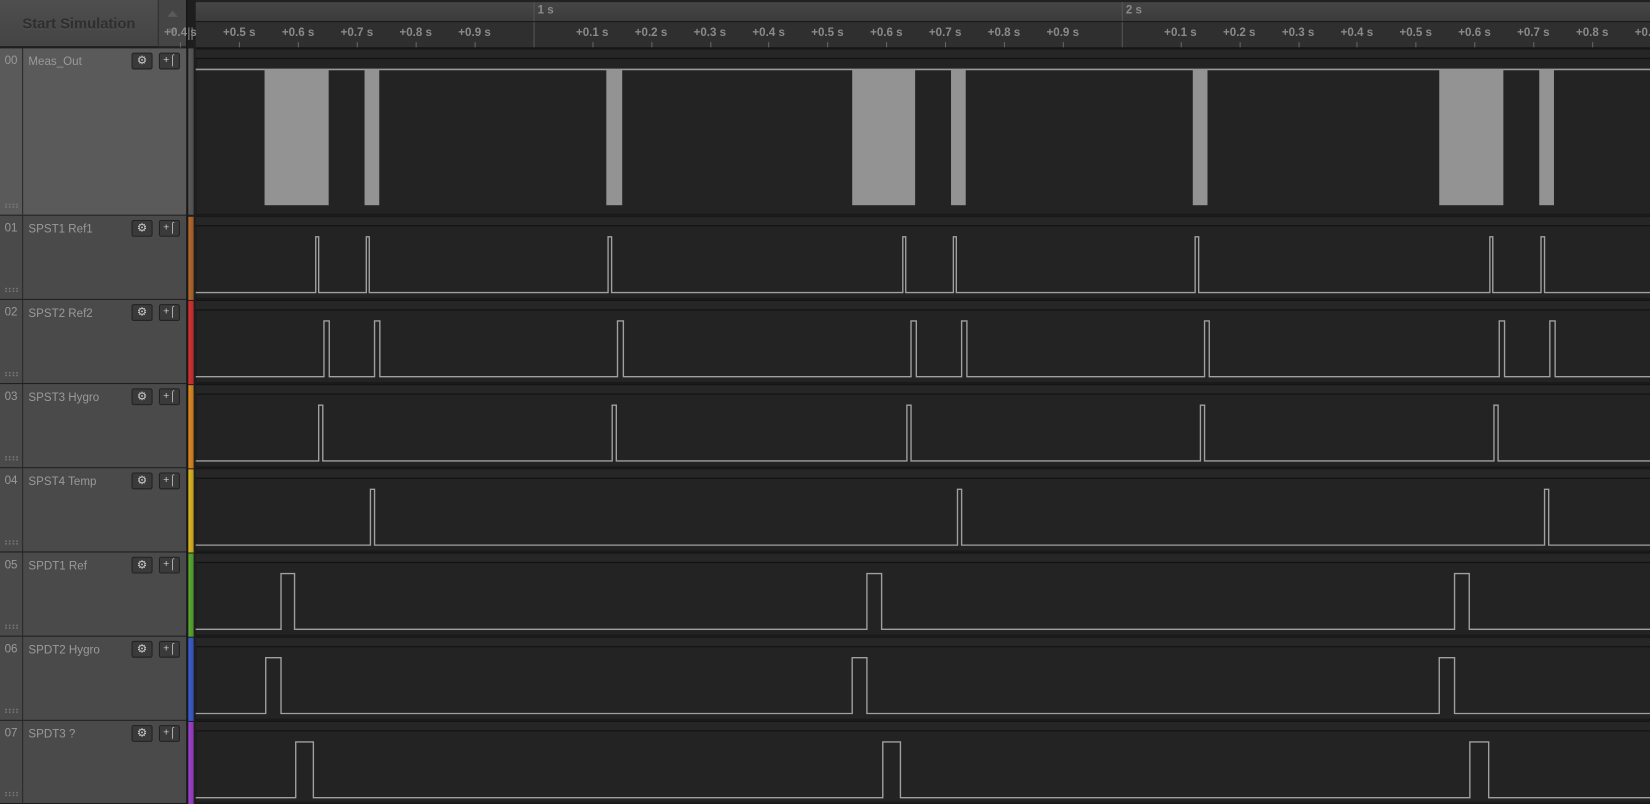  Describe the element at coordinates (63, 650) in the screenshot. I see `channel-name: SPDT2 Hygro` at that location.